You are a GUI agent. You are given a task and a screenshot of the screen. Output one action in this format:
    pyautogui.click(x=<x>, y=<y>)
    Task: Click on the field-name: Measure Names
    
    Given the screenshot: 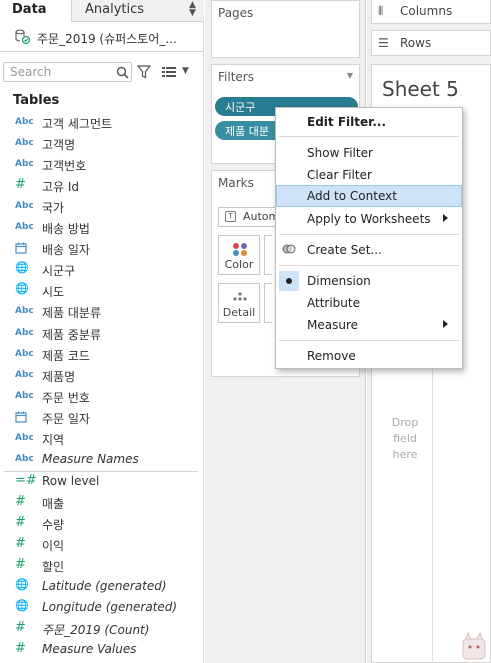 What is the action you would take?
    pyautogui.click(x=90, y=458)
    